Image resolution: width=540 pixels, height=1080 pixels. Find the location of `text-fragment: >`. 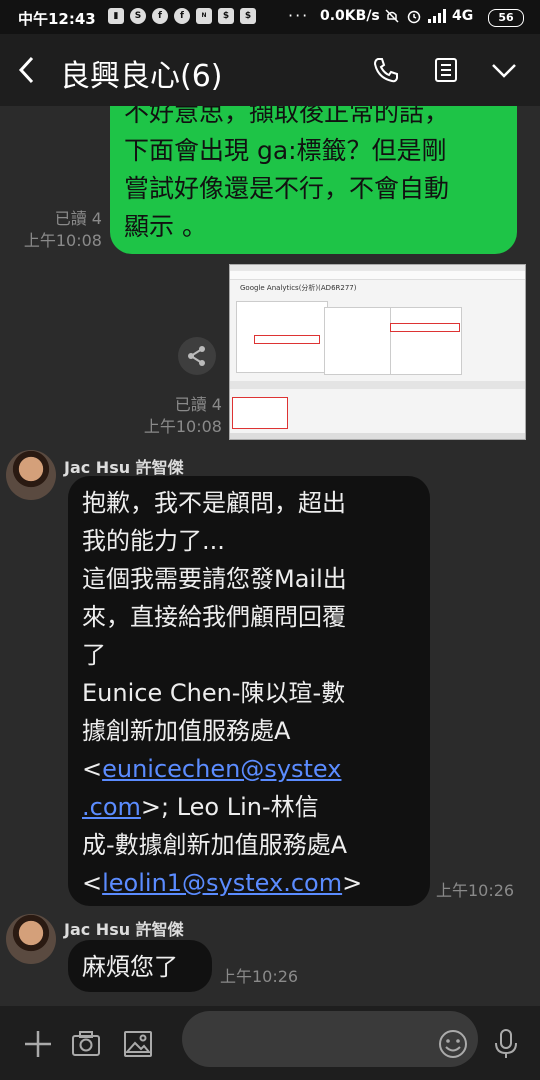

text-fragment: > is located at coordinates (352, 883).